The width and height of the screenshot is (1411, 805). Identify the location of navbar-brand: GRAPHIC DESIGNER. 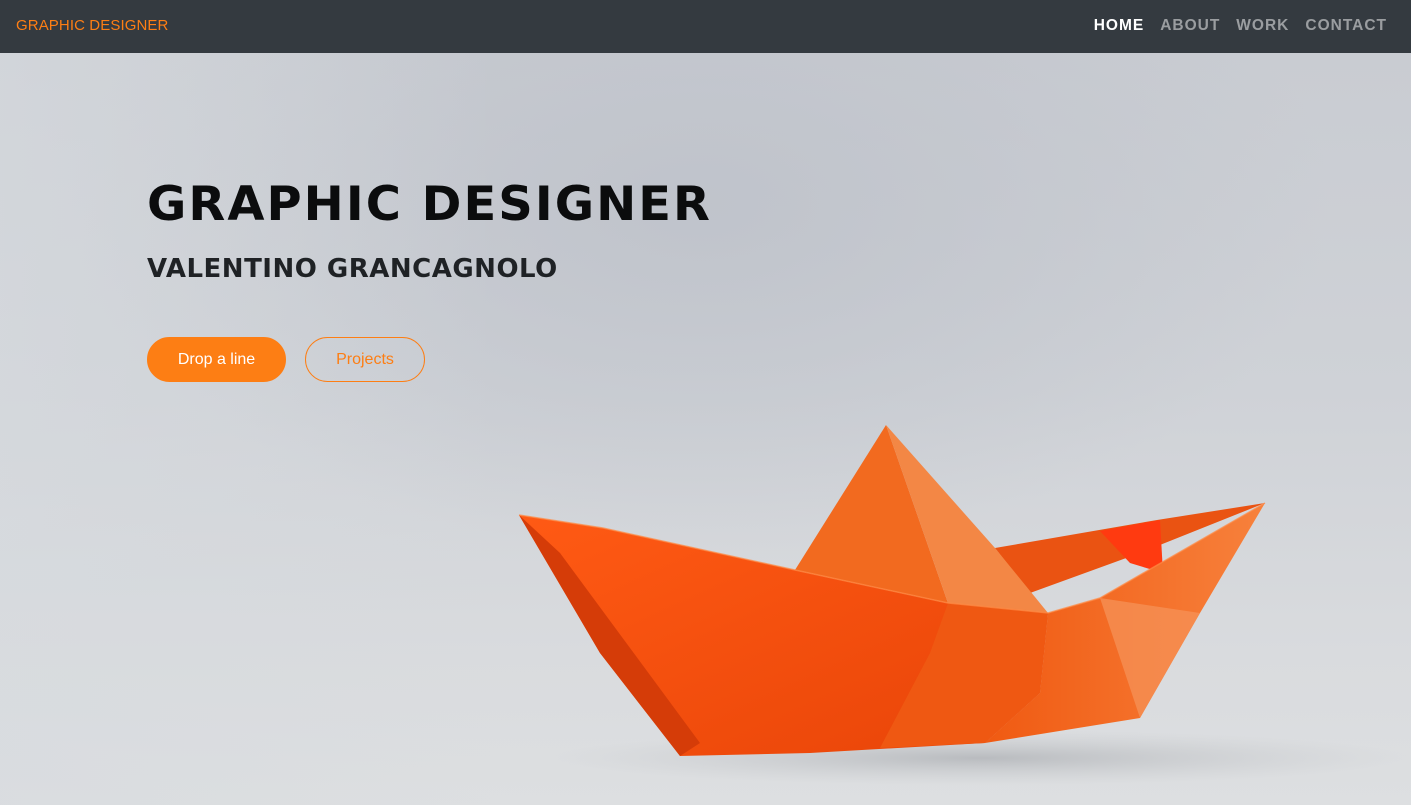
(92, 25).